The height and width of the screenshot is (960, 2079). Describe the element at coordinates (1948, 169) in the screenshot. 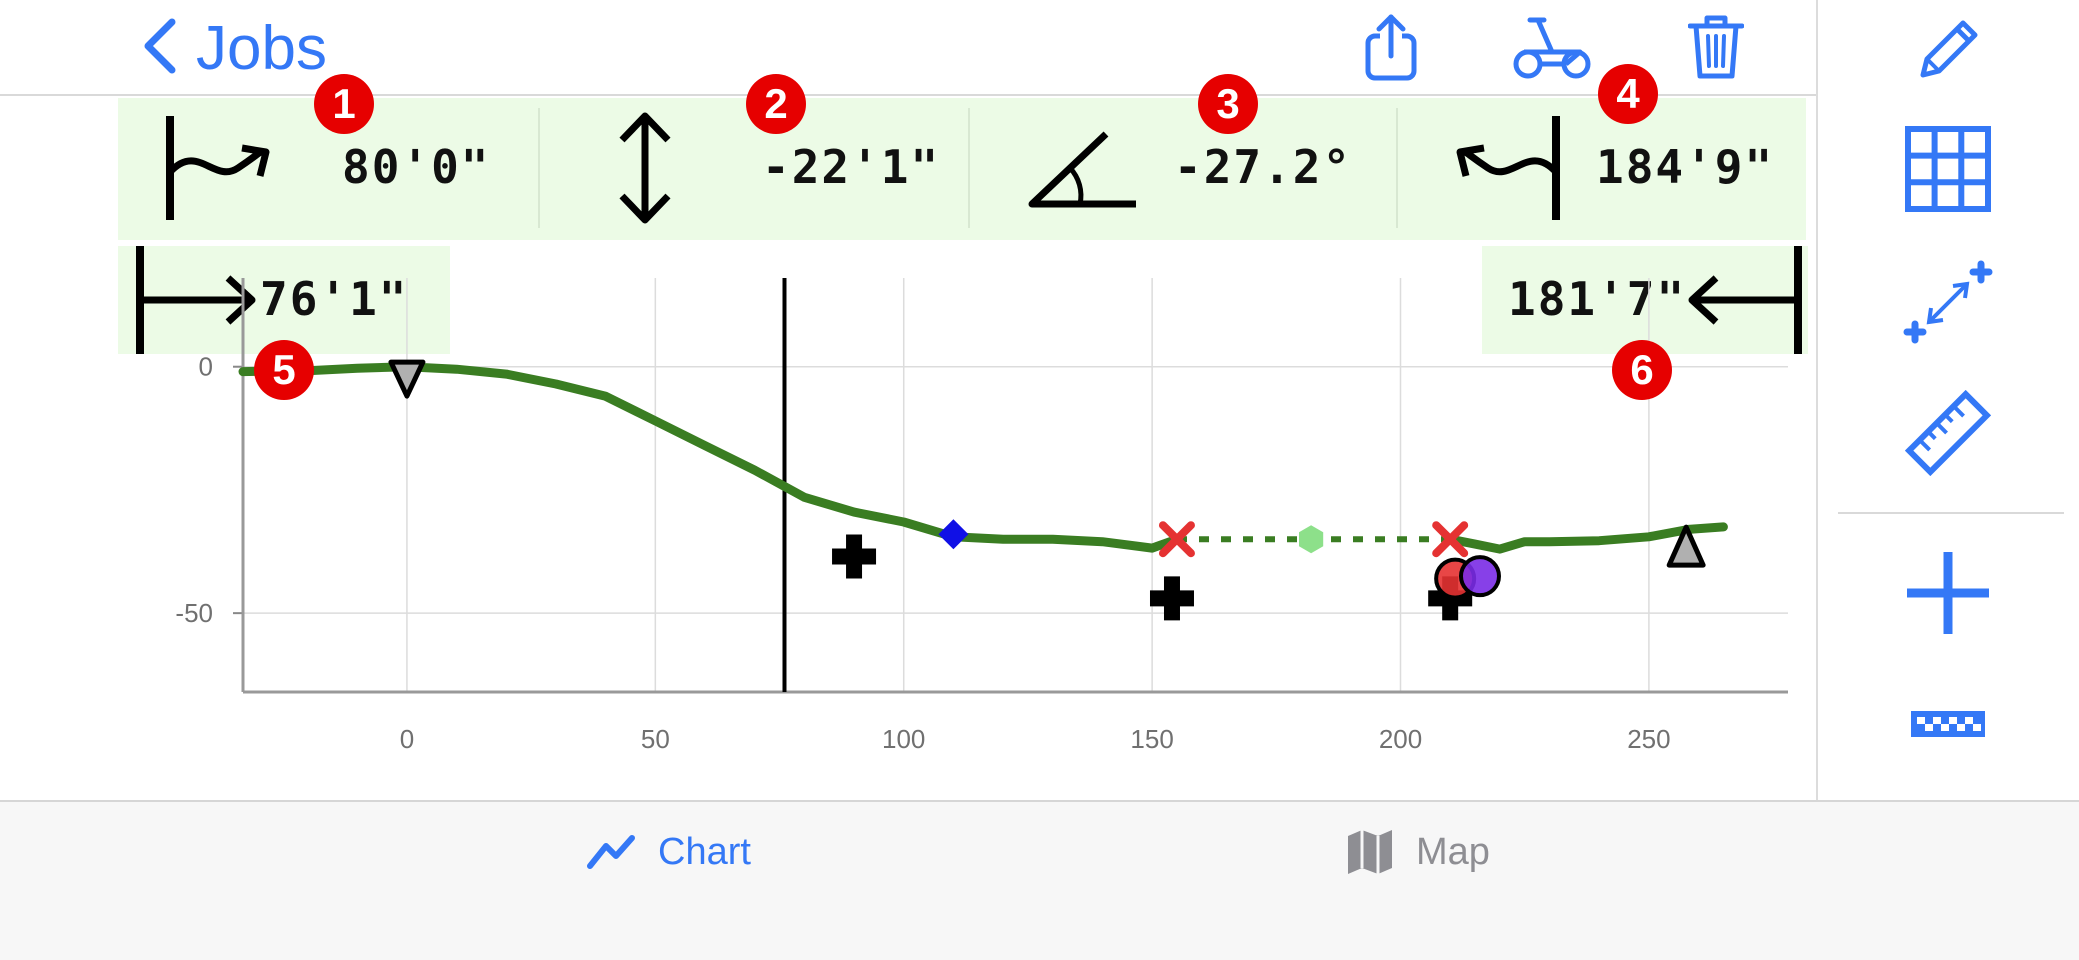

I see `grid-icon` at that location.